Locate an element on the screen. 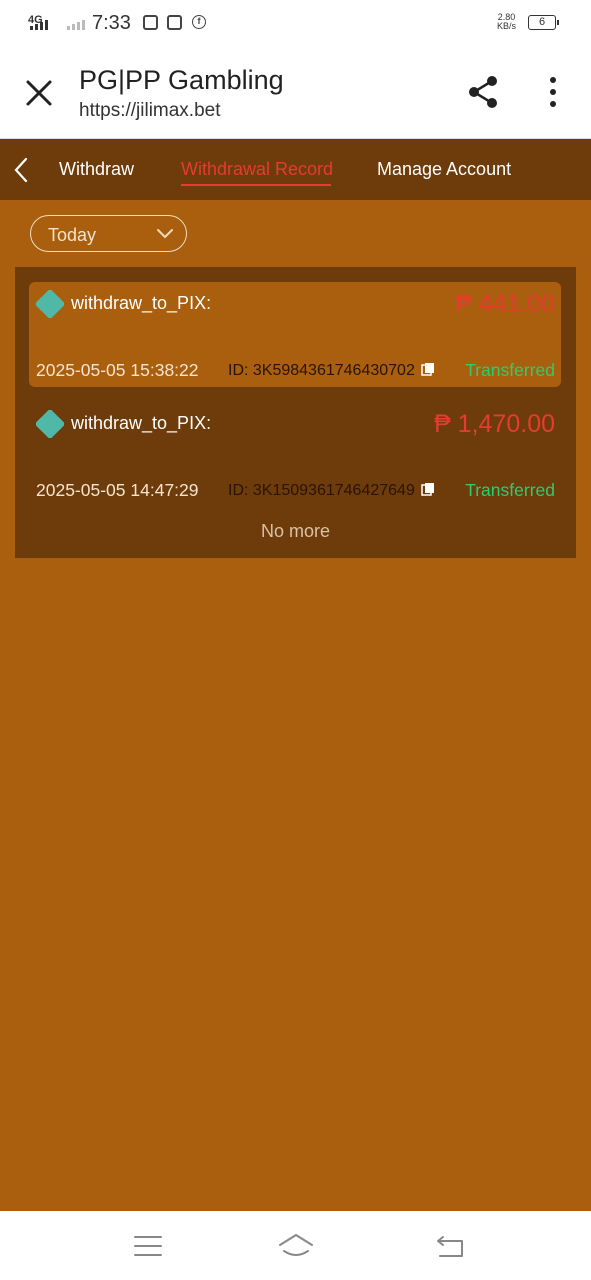 The width and height of the screenshot is (591, 1280). end-of-list-text: No more is located at coordinates (295, 531).